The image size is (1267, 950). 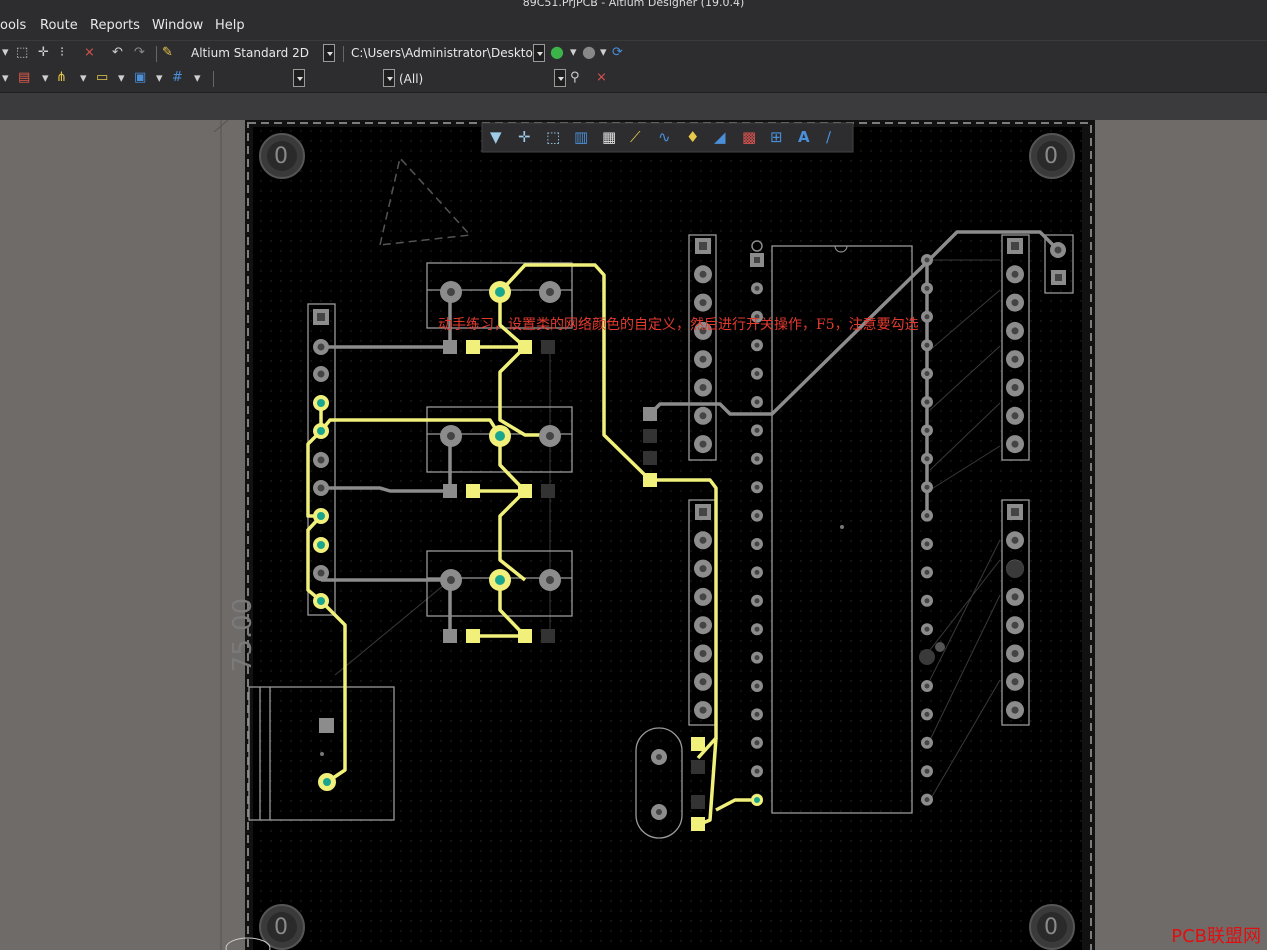 I want to click on wand-icon: ✎, so click(x=167, y=53).